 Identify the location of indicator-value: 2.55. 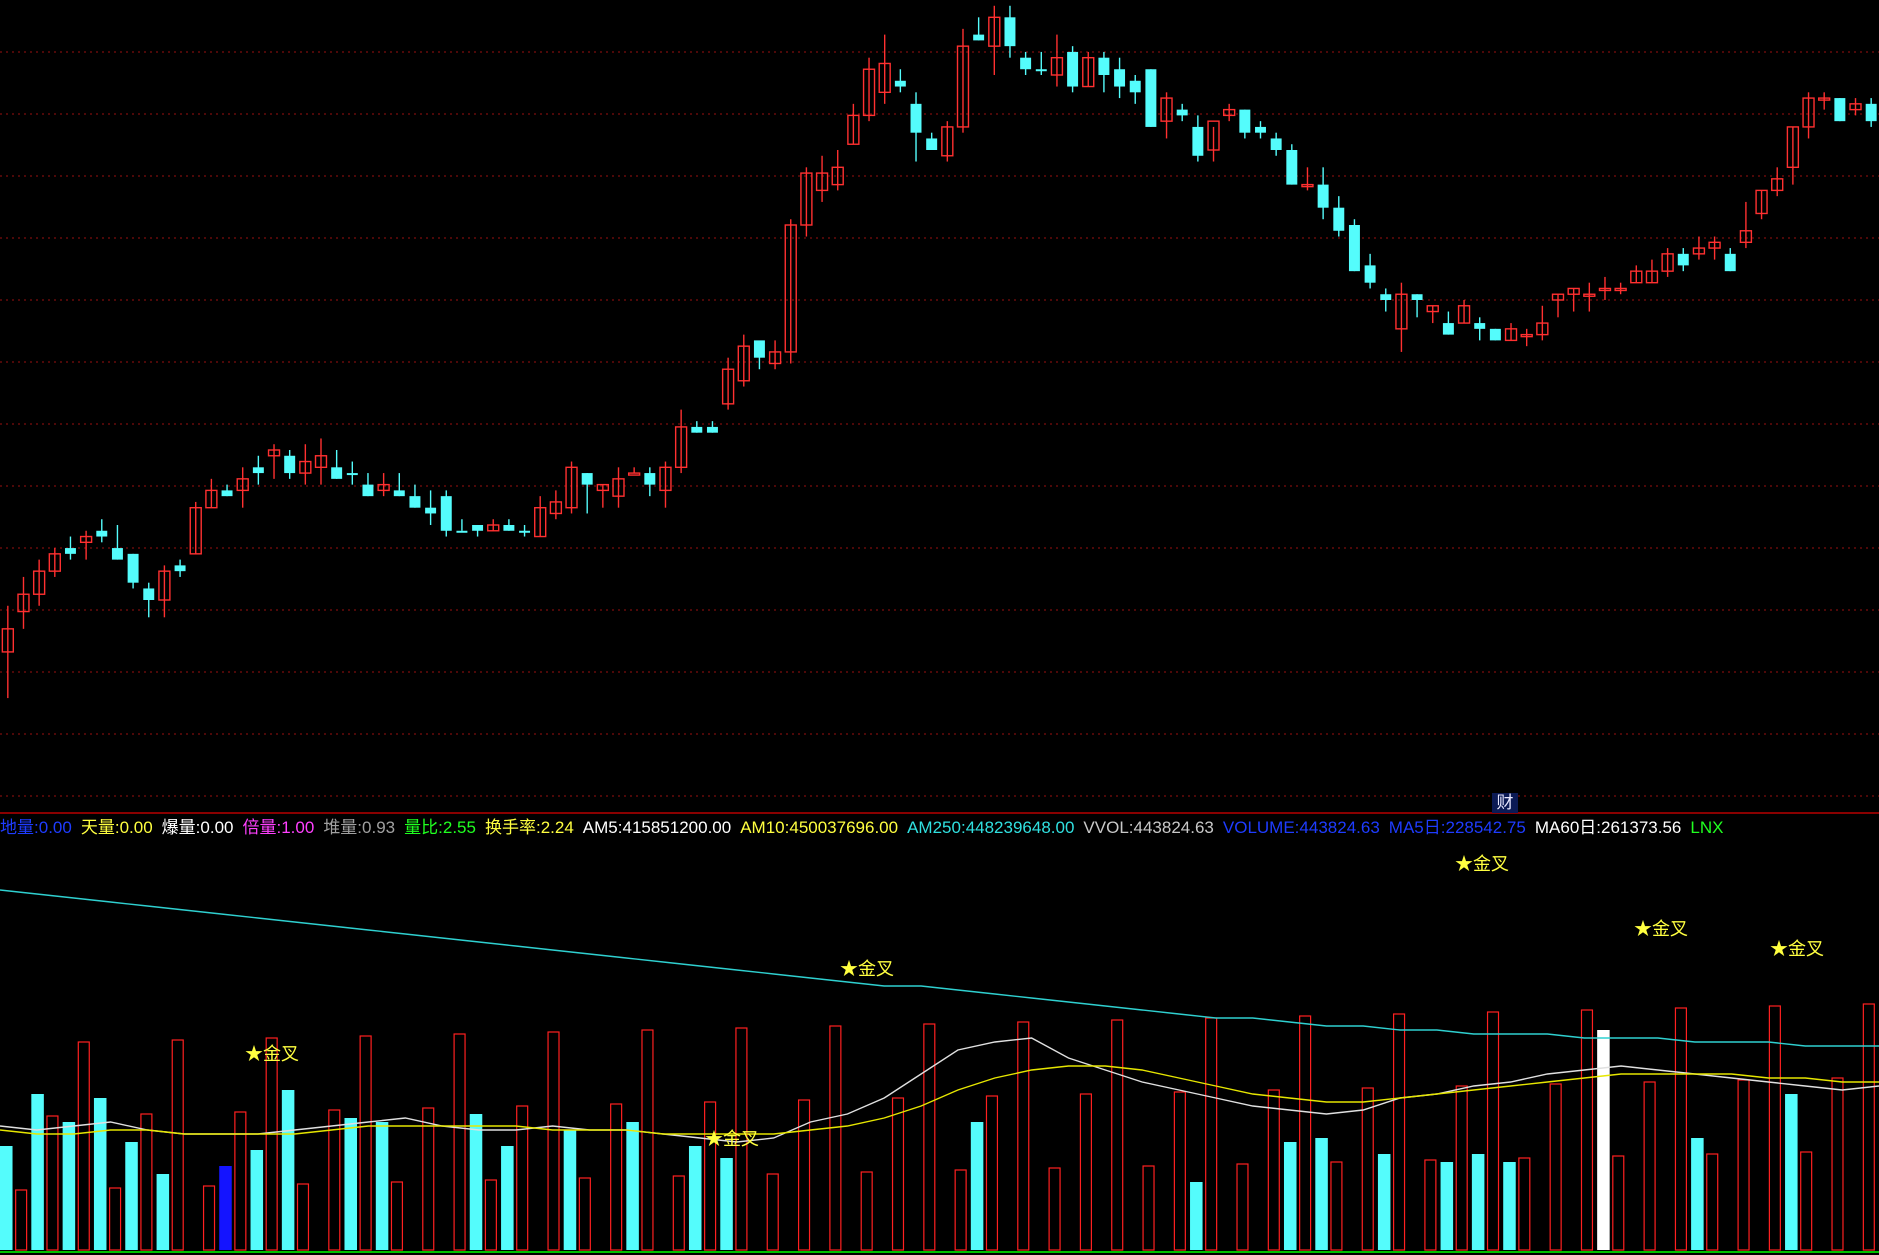
(459, 827).